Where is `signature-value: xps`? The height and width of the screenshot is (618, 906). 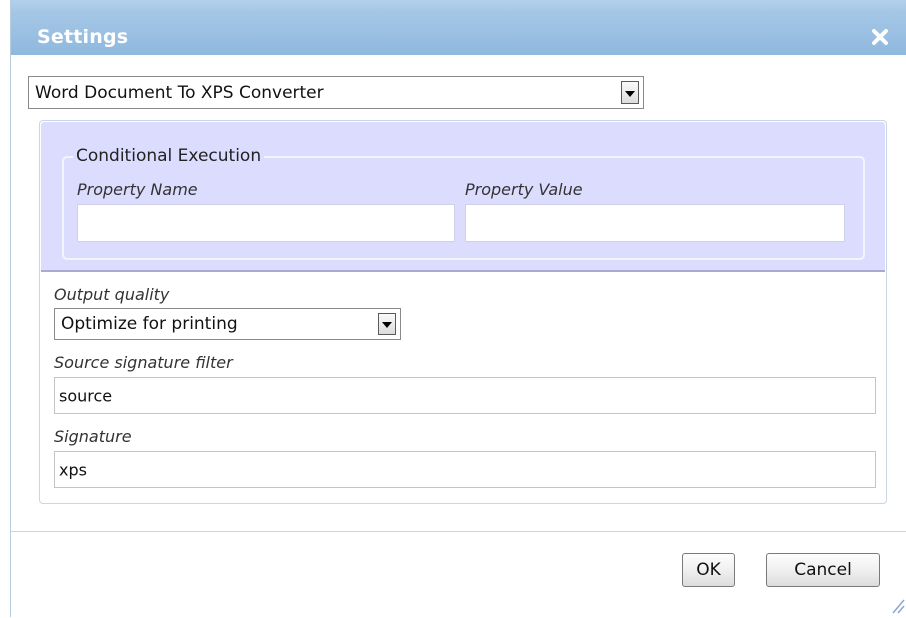
signature-value: xps is located at coordinates (73, 469).